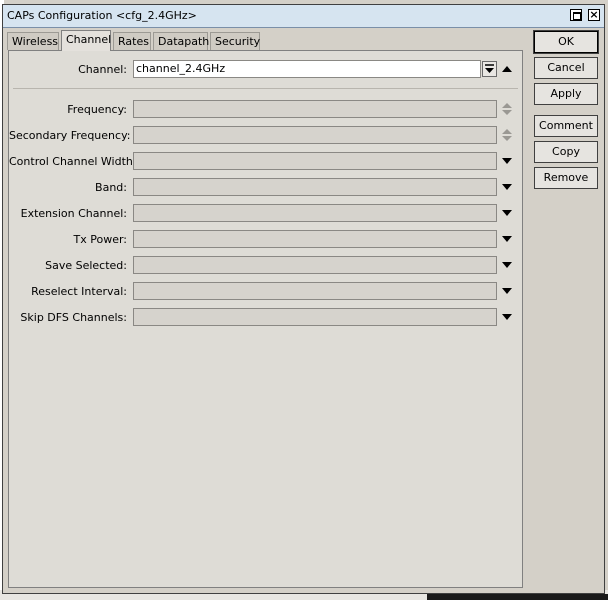 This screenshot has height=600, width=608. What do you see at coordinates (507, 213) in the screenshot?
I see `extension-channel-arrow-icon` at bounding box center [507, 213].